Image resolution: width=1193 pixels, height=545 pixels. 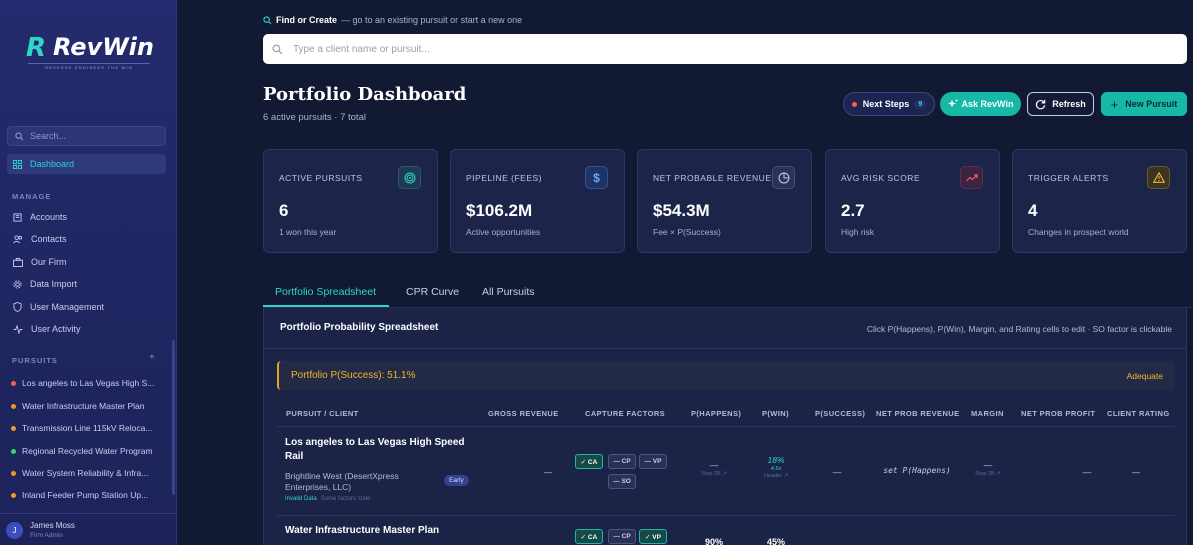 What do you see at coordinates (88, 529) in the screenshot?
I see `user-profile: J James Moss Firm Admin` at bounding box center [88, 529].